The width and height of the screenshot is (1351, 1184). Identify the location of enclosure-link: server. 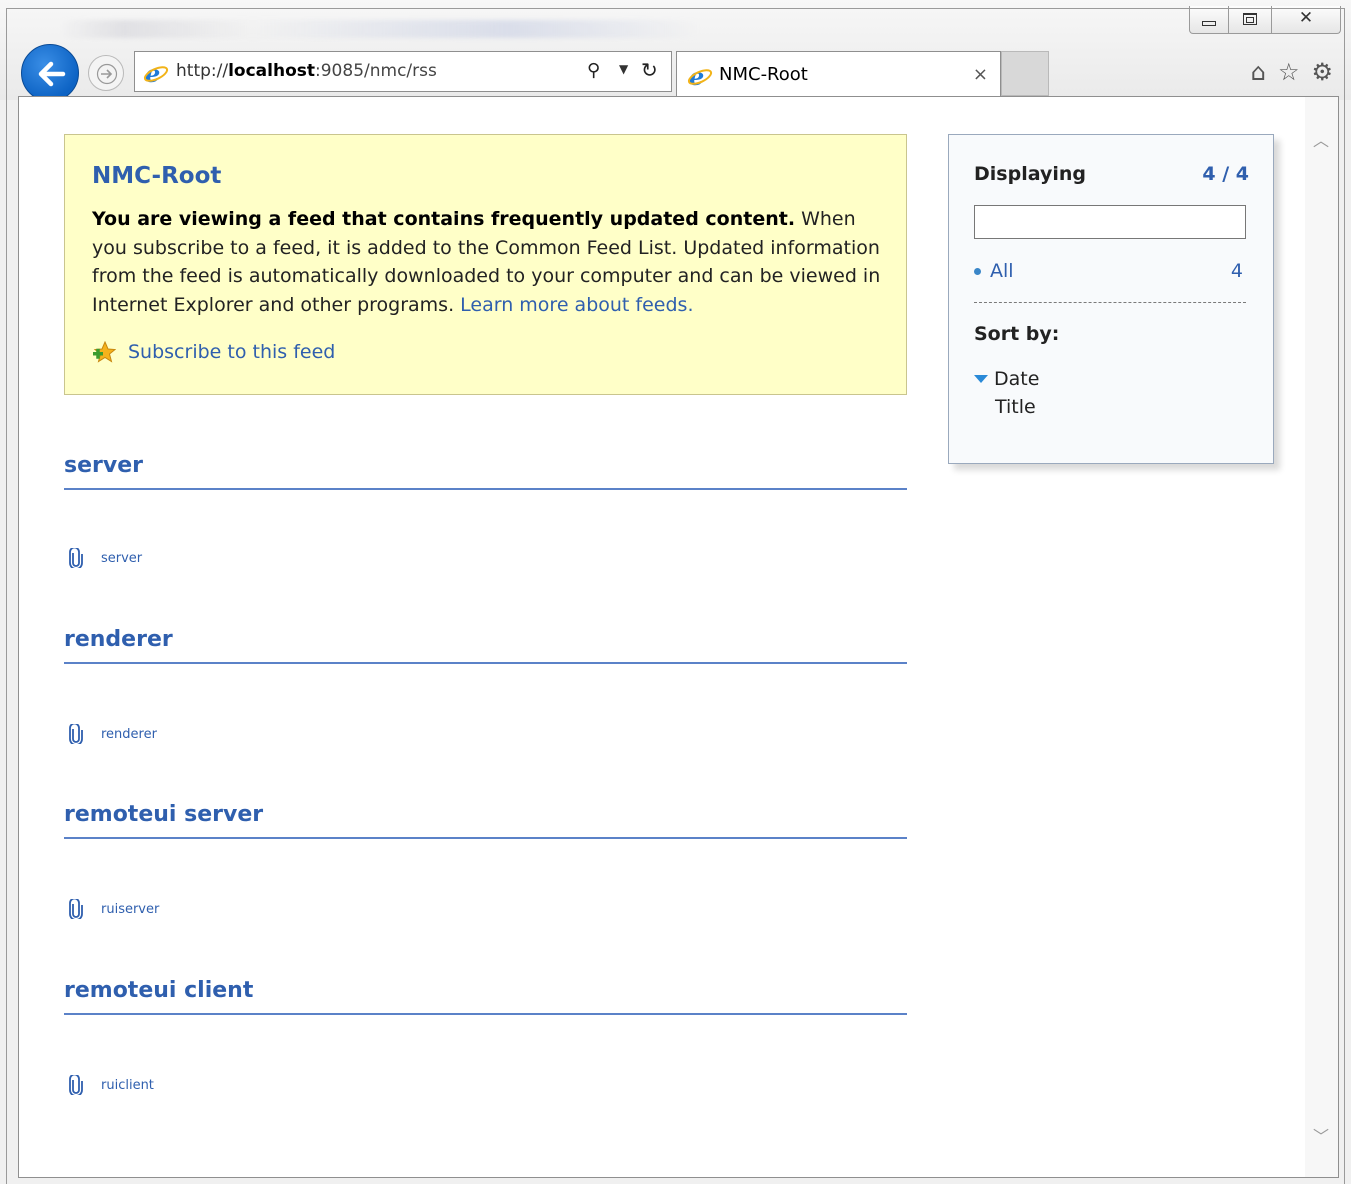
(105, 558).